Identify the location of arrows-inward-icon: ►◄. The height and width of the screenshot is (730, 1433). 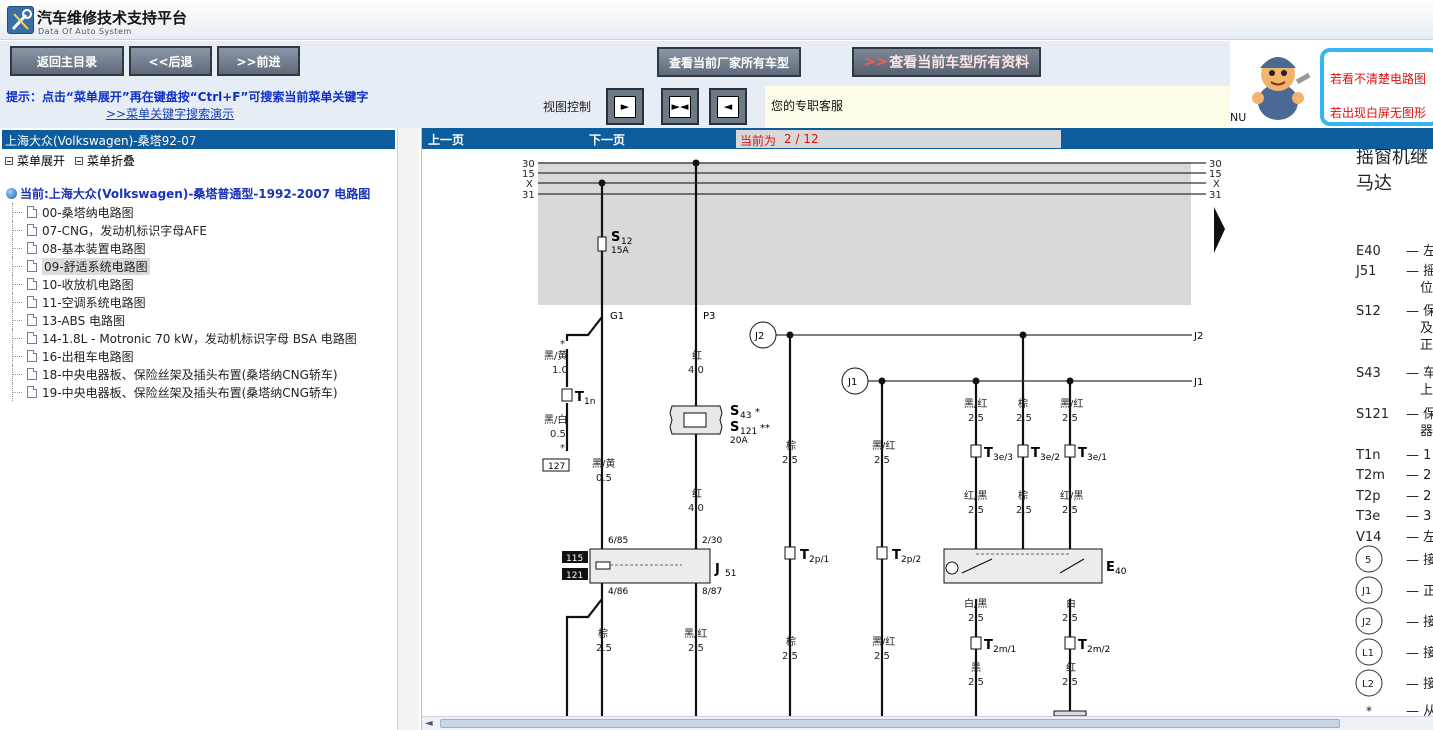
(680, 106).